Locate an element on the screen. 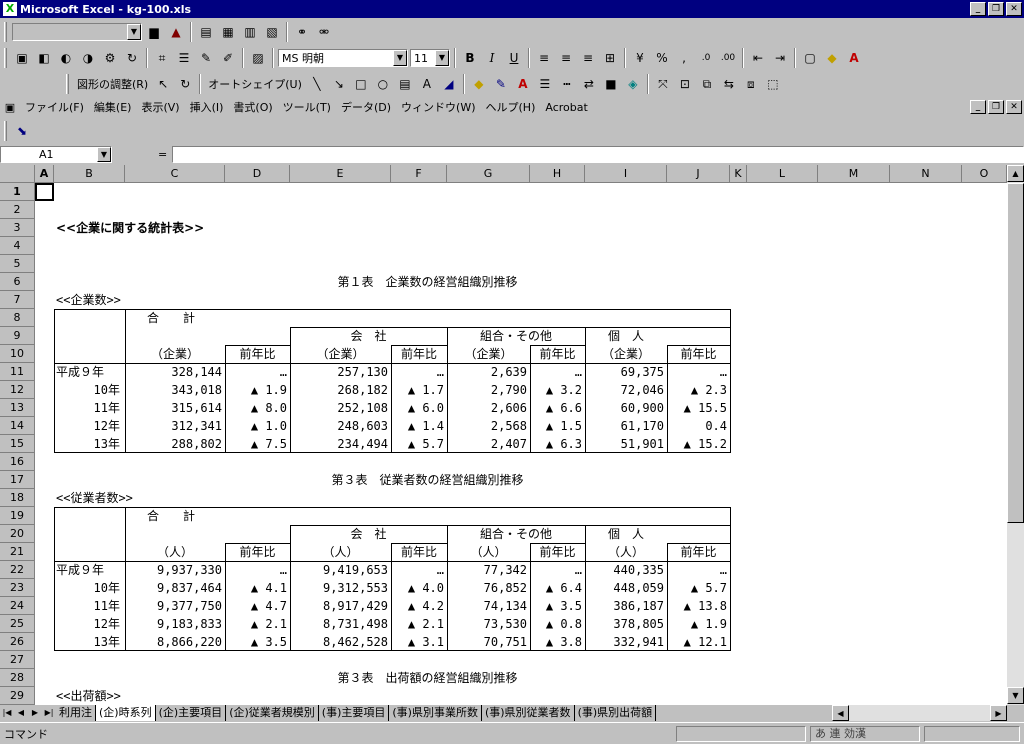  italic-icon: I is located at coordinates (492, 58).